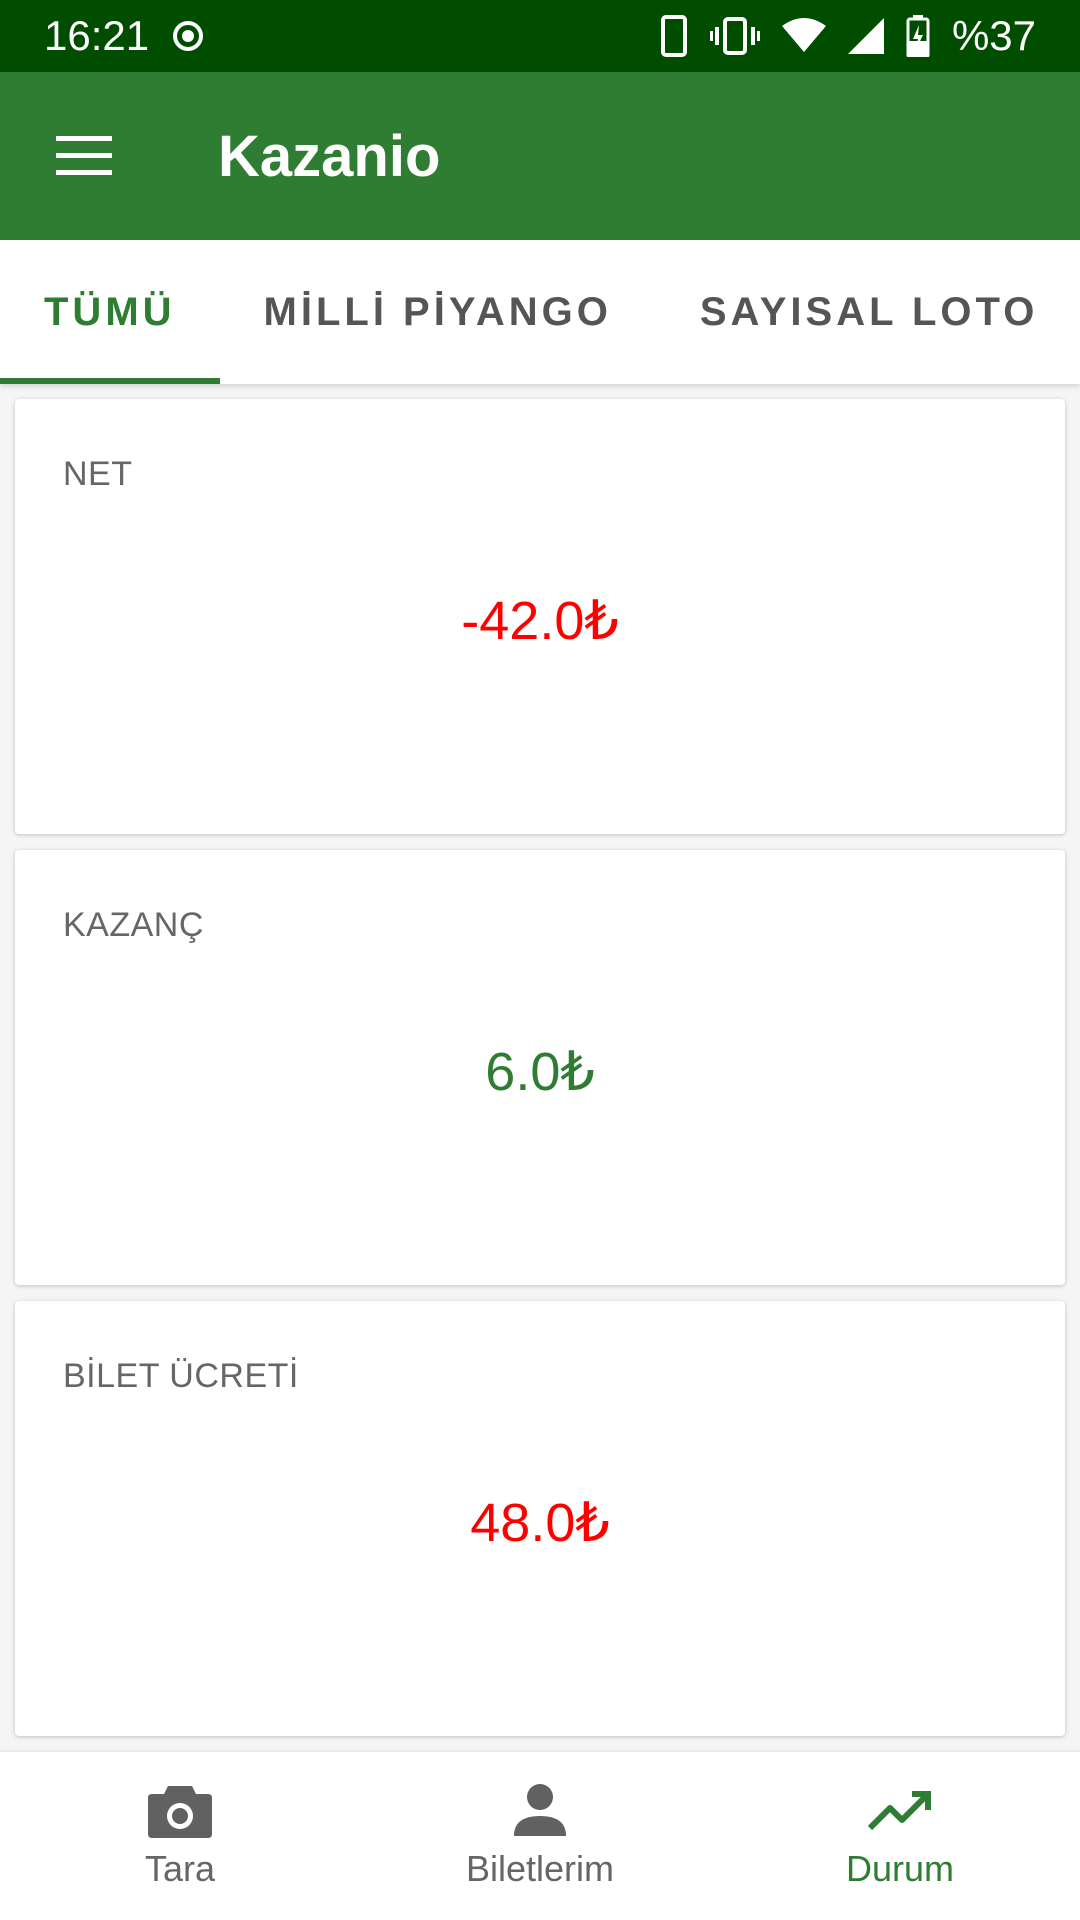  Describe the element at coordinates (540, 156) in the screenshot. I see `app-bar: Kazanio` at that location.